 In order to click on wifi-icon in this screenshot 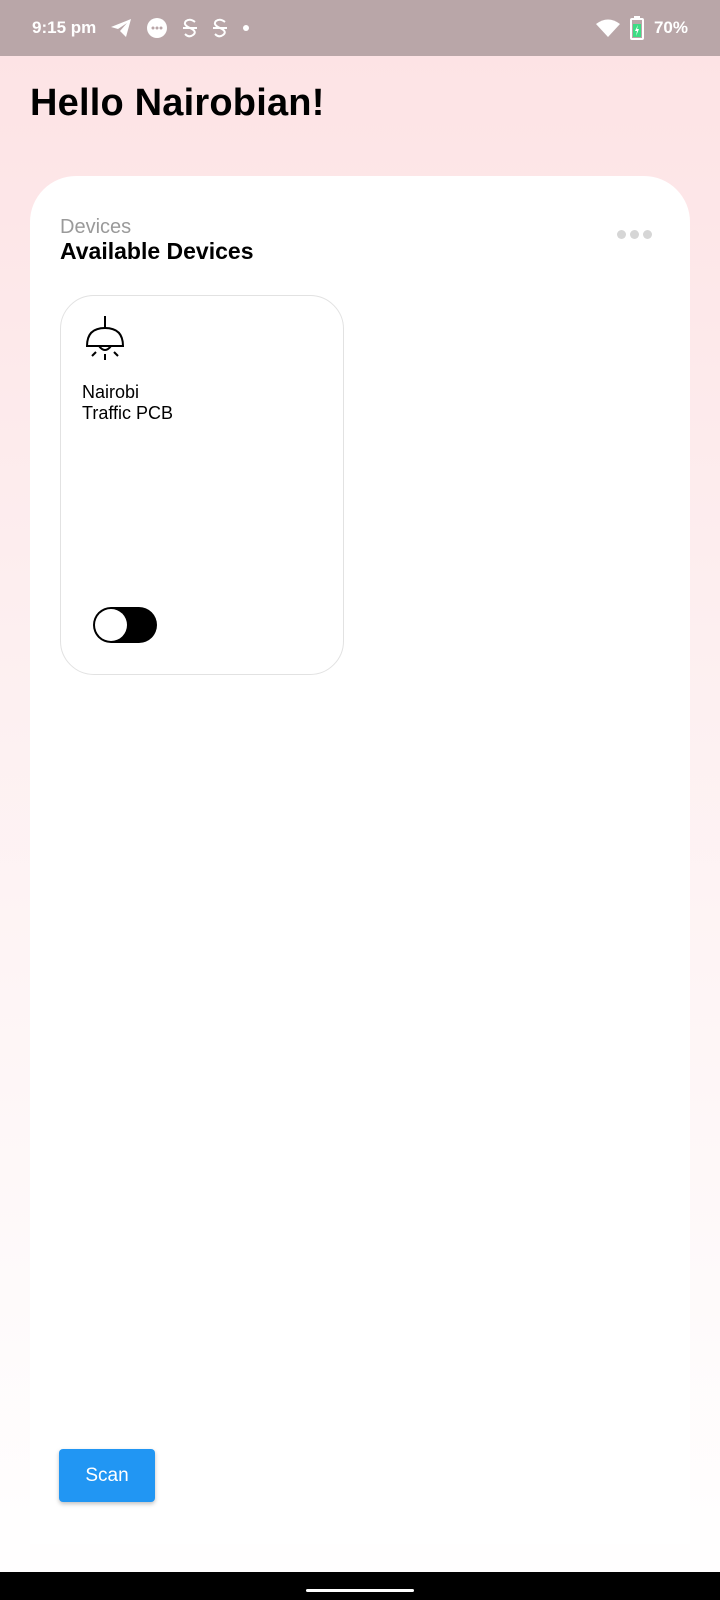, I will do `click(607, 28)`.